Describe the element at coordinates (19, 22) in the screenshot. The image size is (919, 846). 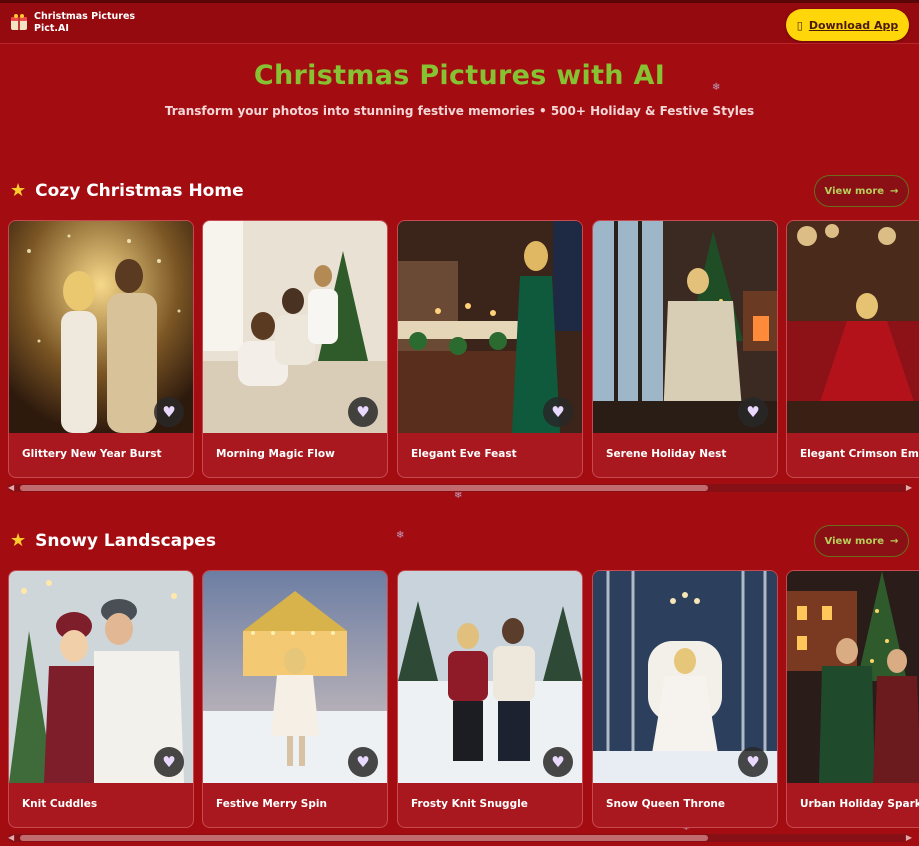
I see `gift-logo-icon` at that location.